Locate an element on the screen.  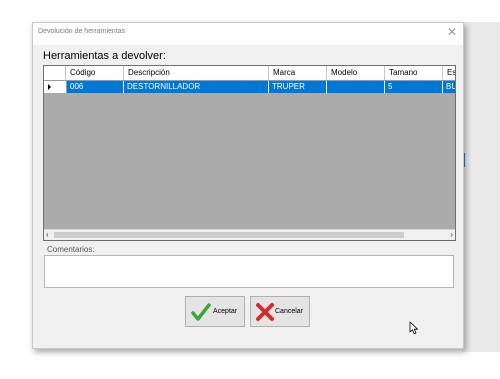
cancel-label: Cancelar is located at coordinates (289, 311).